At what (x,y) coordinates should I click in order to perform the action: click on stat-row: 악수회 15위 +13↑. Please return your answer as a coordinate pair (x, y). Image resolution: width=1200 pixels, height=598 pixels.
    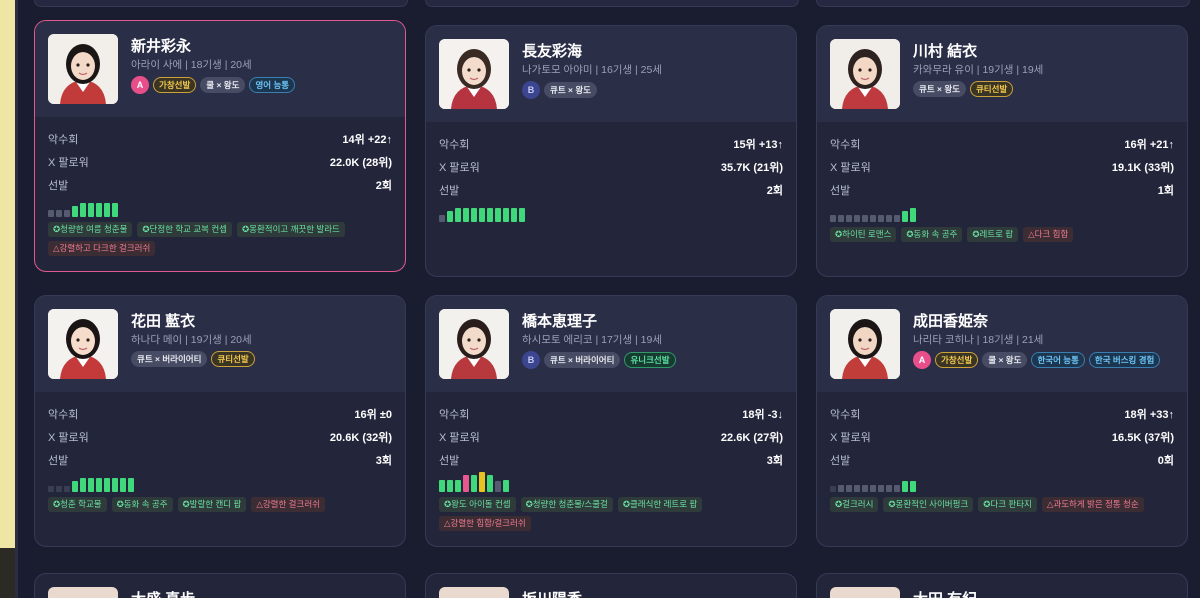
    Looking at the image, I should click on (611, 143).